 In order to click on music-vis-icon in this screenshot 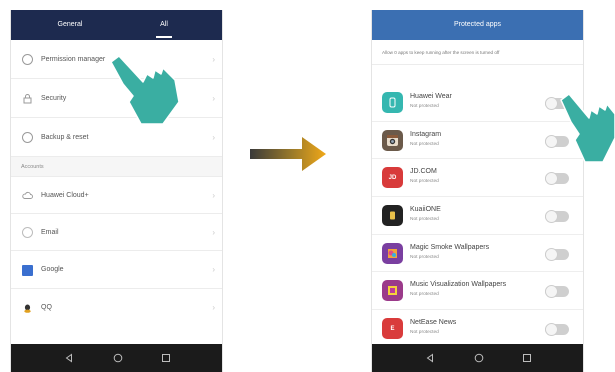, I will do `click(392, 291)`.